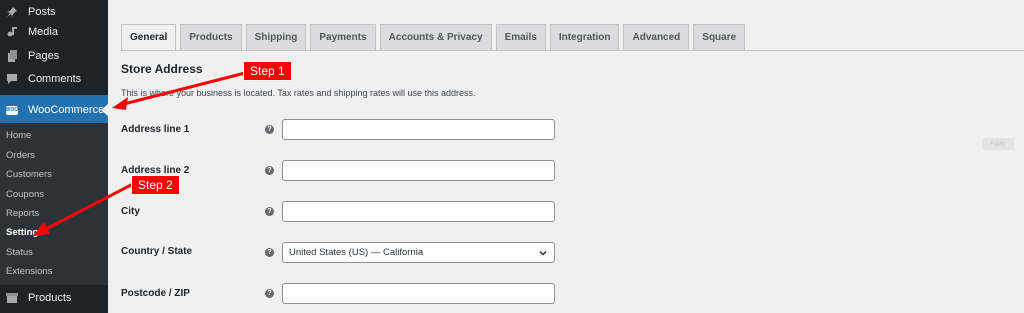 The height and width of the screenshot is (313, 1024). What do you see at coordinates (149, 37) in the screenshot?
I see `tab-general: General` at bounding box center [149, 37].